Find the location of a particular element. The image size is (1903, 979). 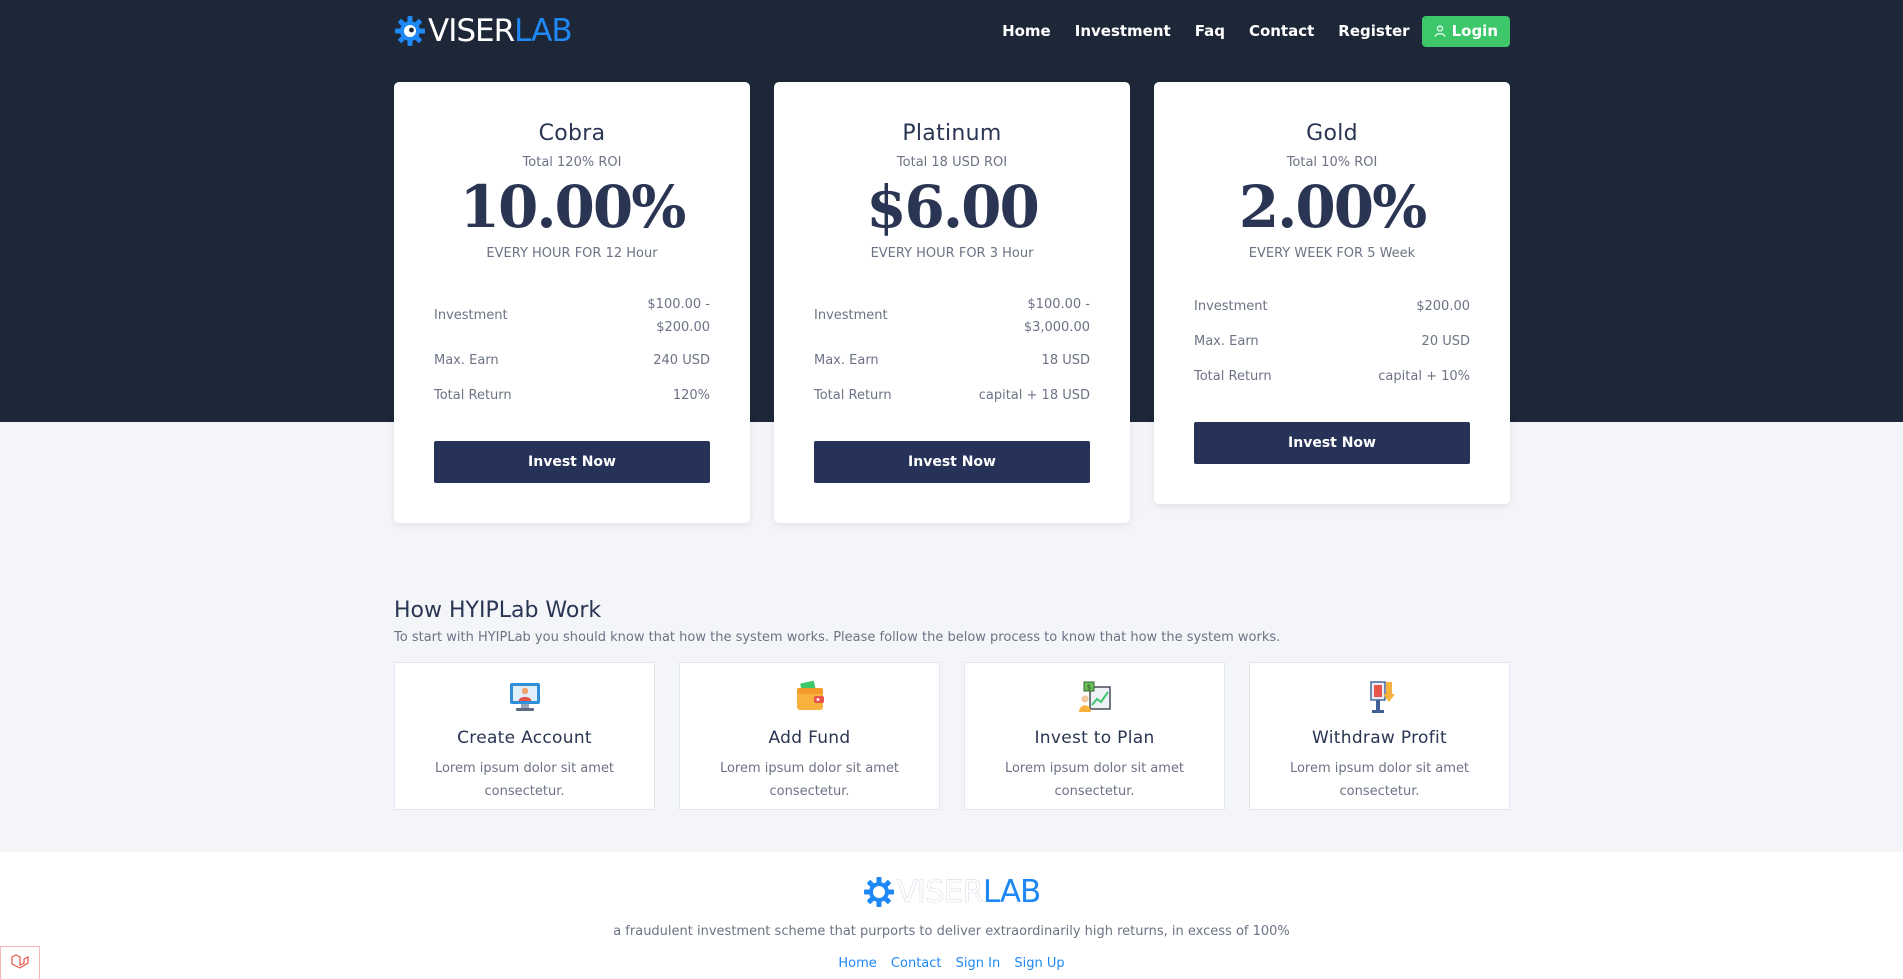

detail-value: 120% is located at coordinates (691, 395).